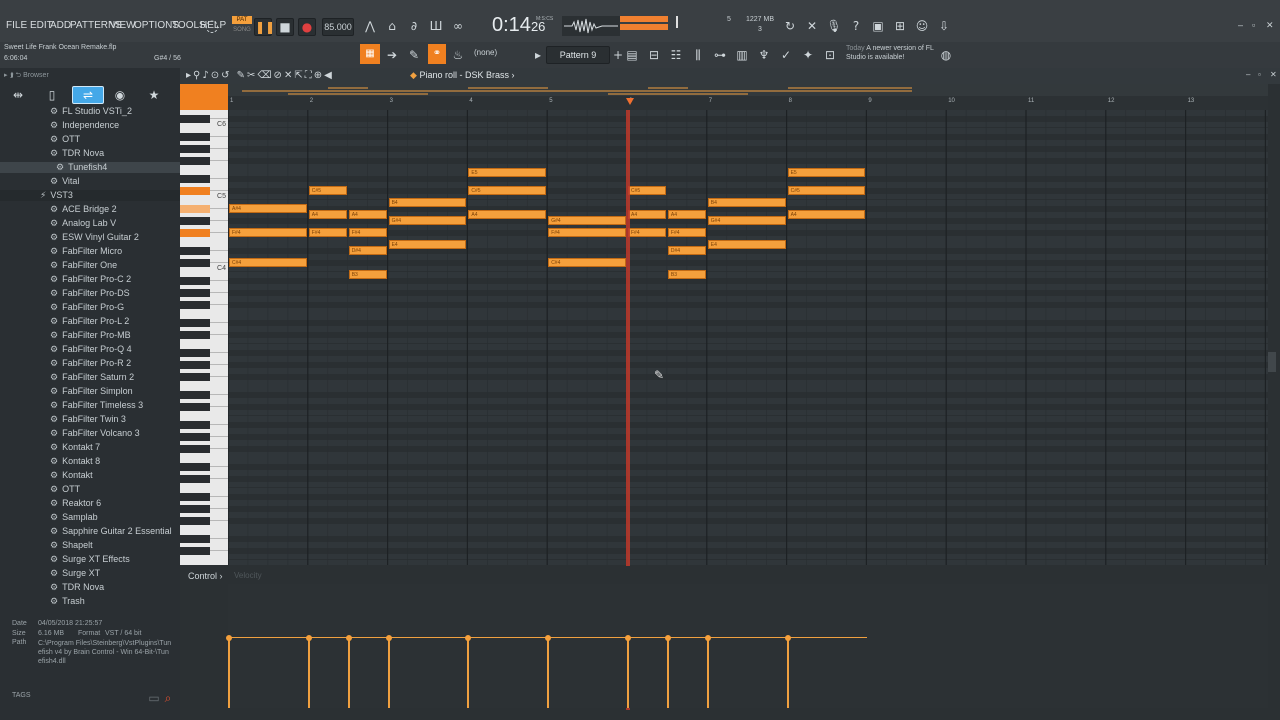  Describe the element at coordinates (242, 20) in the screenshot. I see `pat-mode-button: PAT` at that location.